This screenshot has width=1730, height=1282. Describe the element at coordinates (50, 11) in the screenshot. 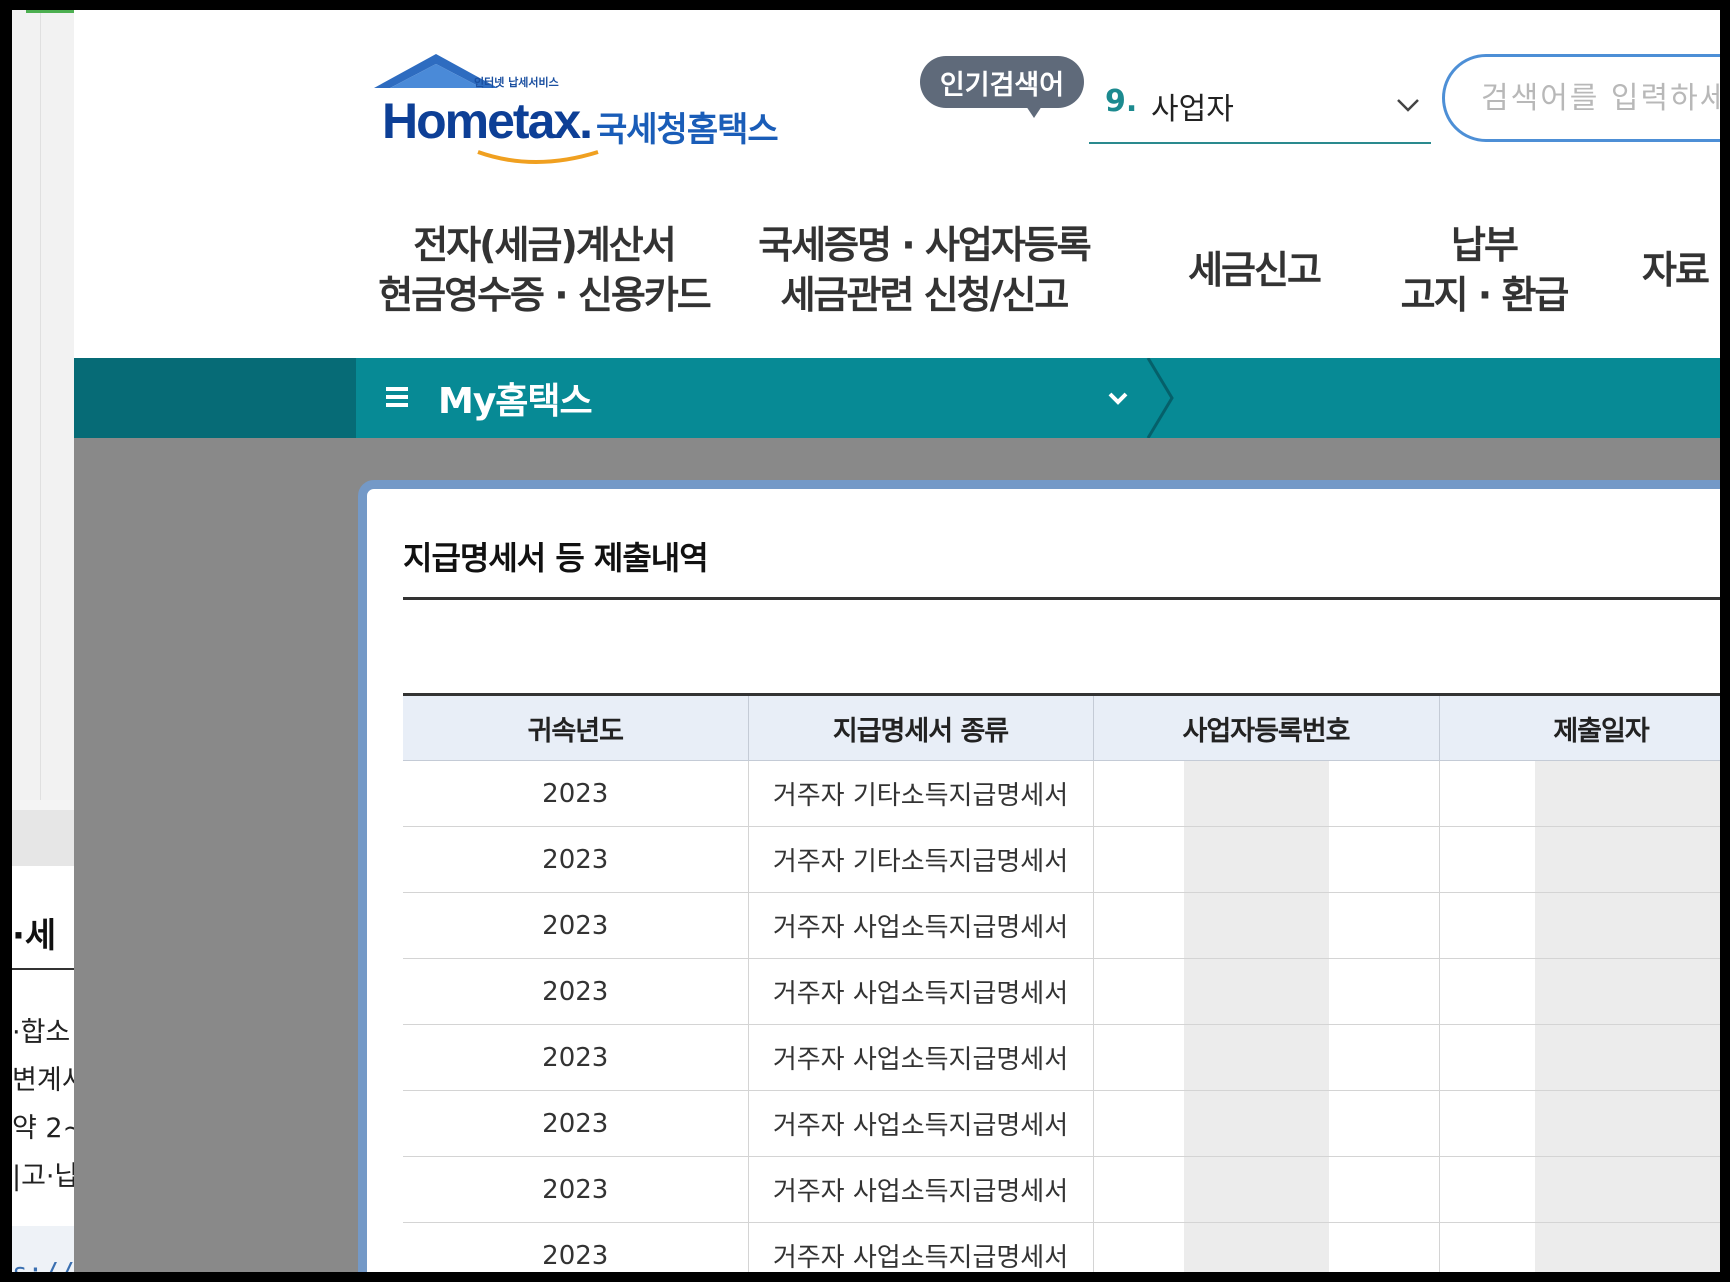

I see `background-accent-line` at that location.